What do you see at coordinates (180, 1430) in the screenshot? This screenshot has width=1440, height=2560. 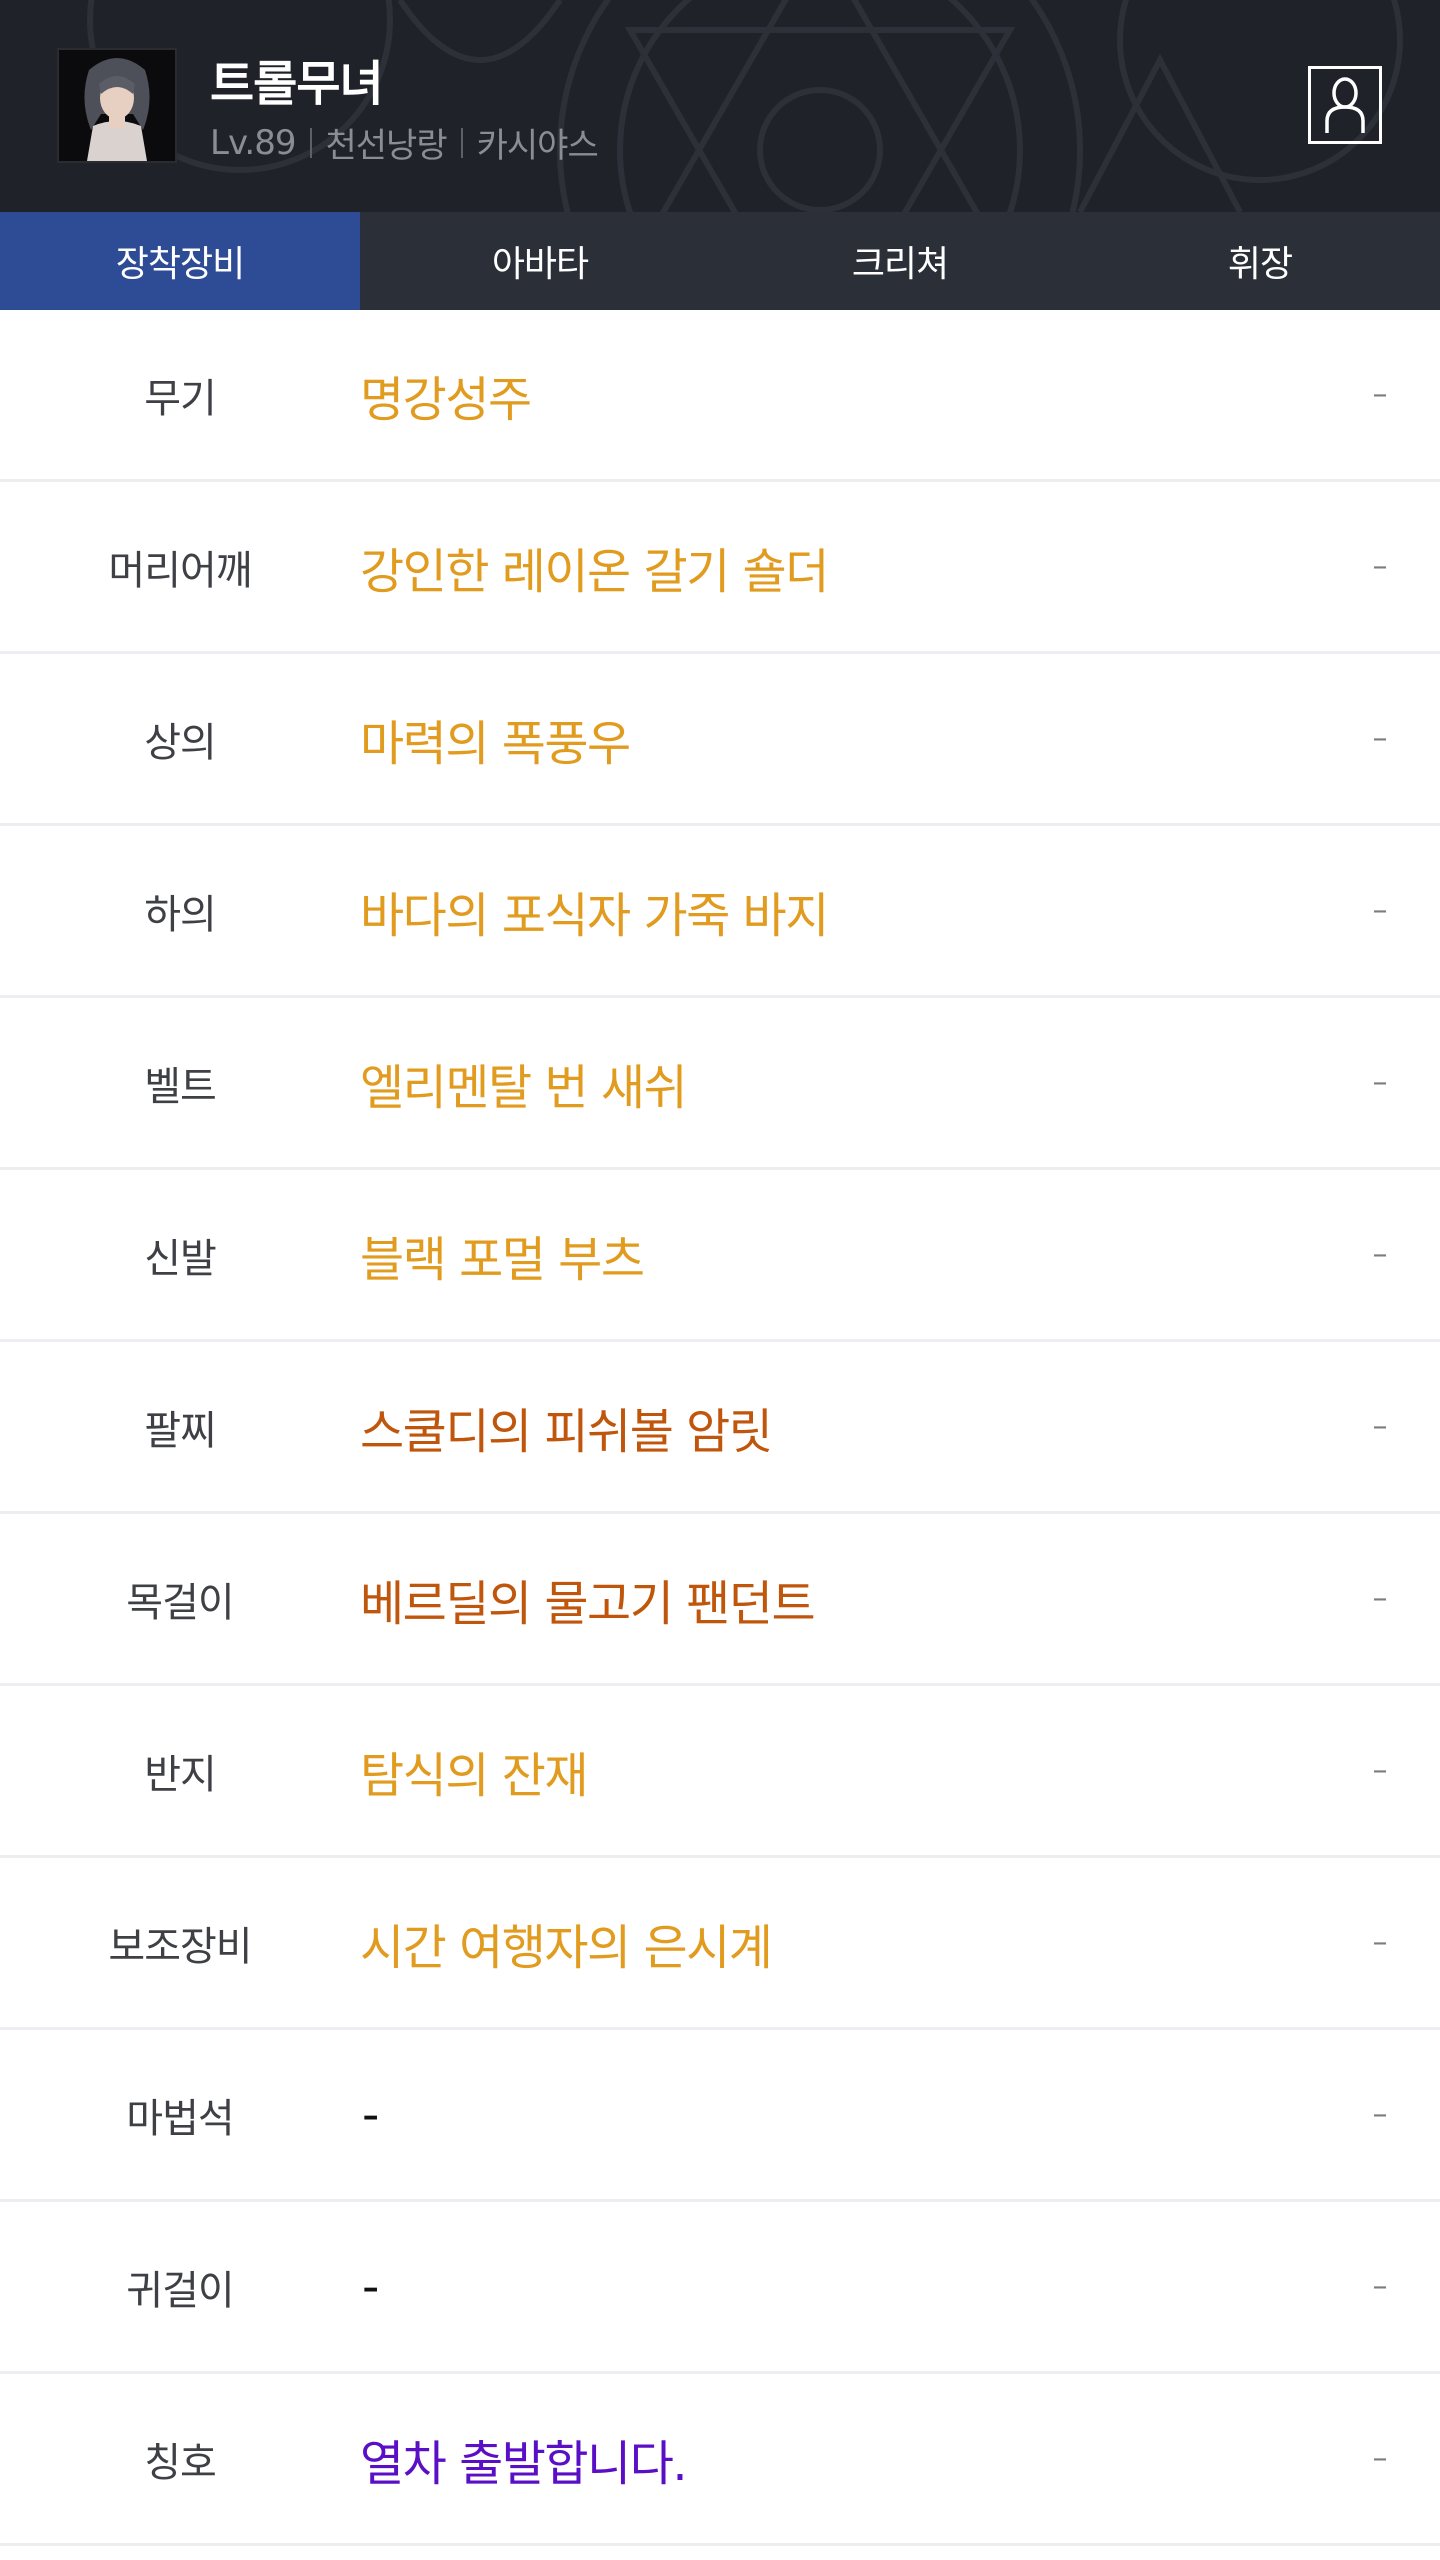 I see `equipment-slot-label: 팔찌` at bounding box center [180, 1430].